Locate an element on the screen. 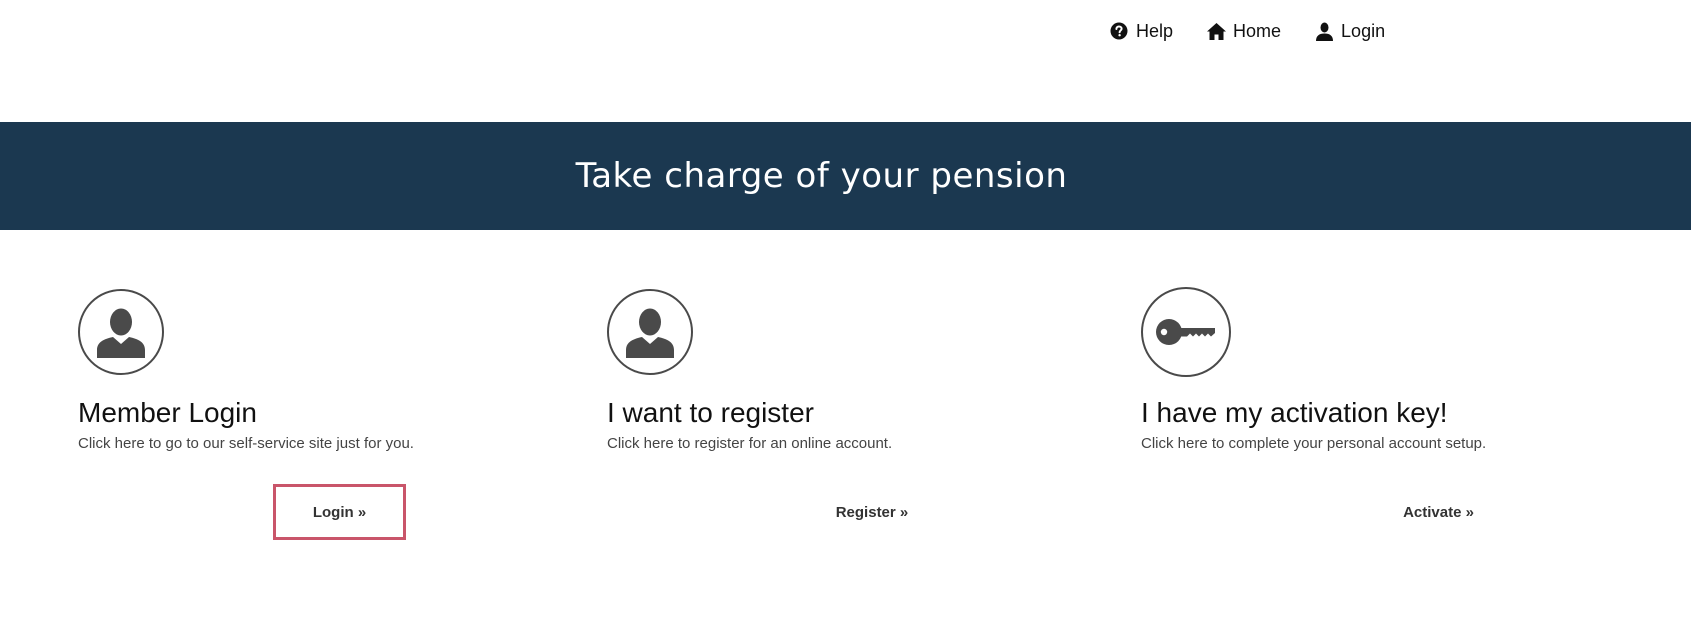  user-icon is located at coordinates (1324, 31).